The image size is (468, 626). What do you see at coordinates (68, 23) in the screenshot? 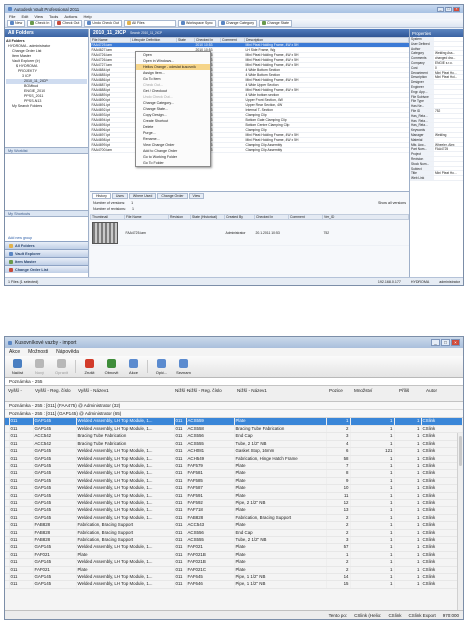
I see `check-out-button: Check Out` at bounding box center [68, 23].